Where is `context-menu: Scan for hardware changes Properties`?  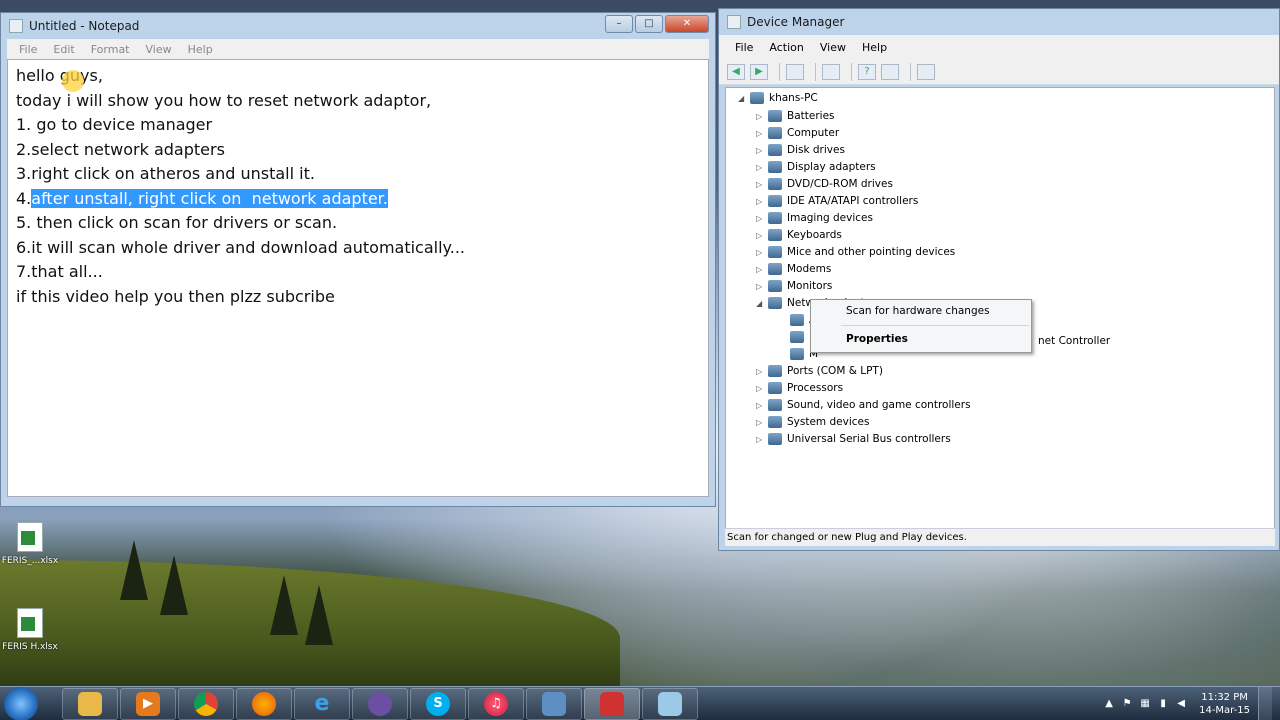 context-menu: Scan for hardware changes Properties is located at coordinates (921, 326).